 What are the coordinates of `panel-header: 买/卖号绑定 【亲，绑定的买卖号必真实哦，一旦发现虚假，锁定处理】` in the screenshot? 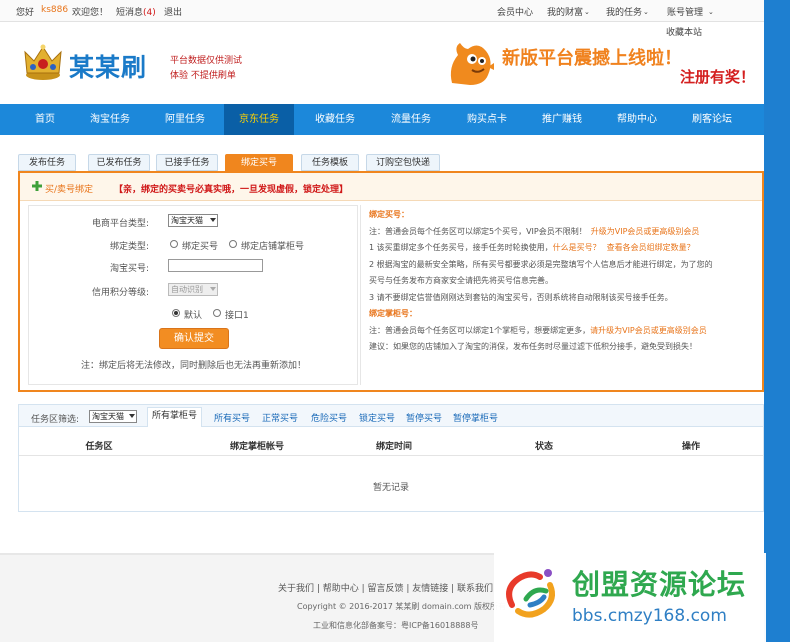 It's located at (391, 187).